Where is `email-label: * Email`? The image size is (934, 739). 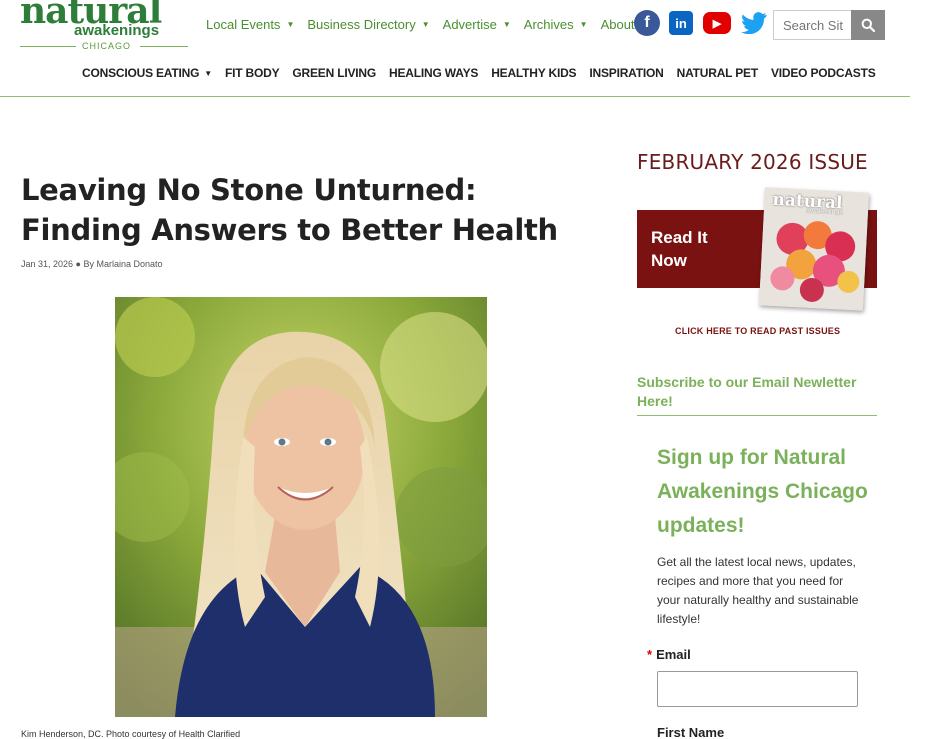 email-label: * Email is located at coordinates (669, 654).